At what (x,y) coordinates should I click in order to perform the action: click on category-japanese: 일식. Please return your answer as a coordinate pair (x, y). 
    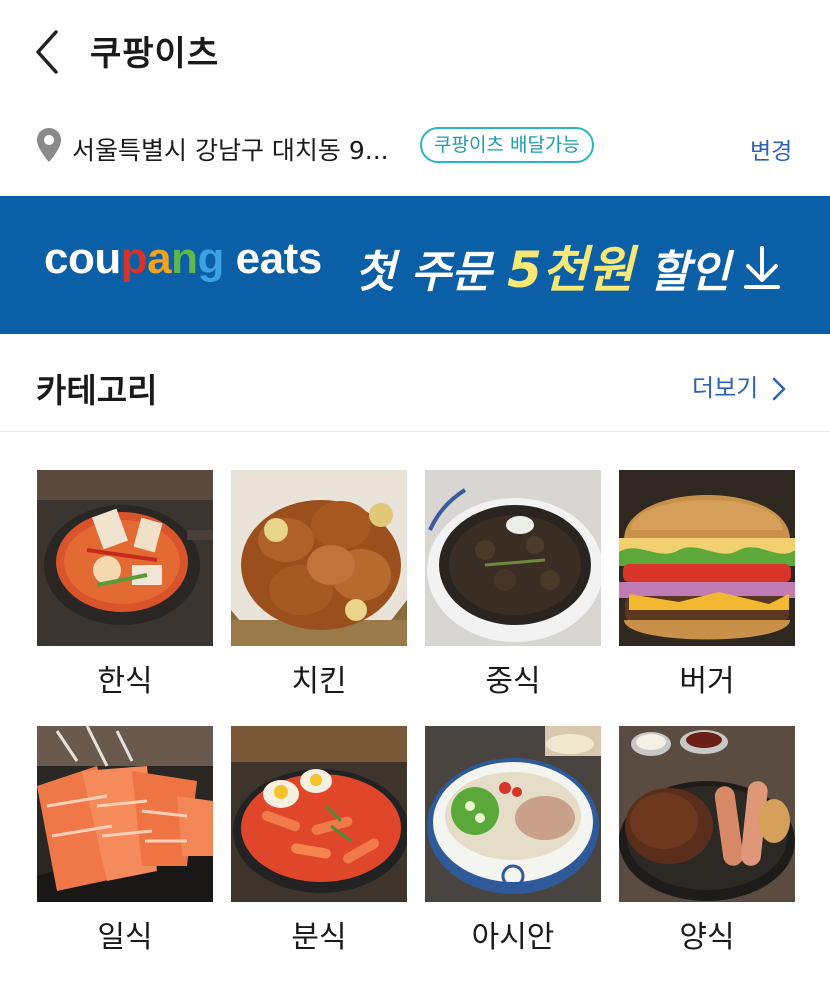
    Looking at the image, I should click on (125, 846).